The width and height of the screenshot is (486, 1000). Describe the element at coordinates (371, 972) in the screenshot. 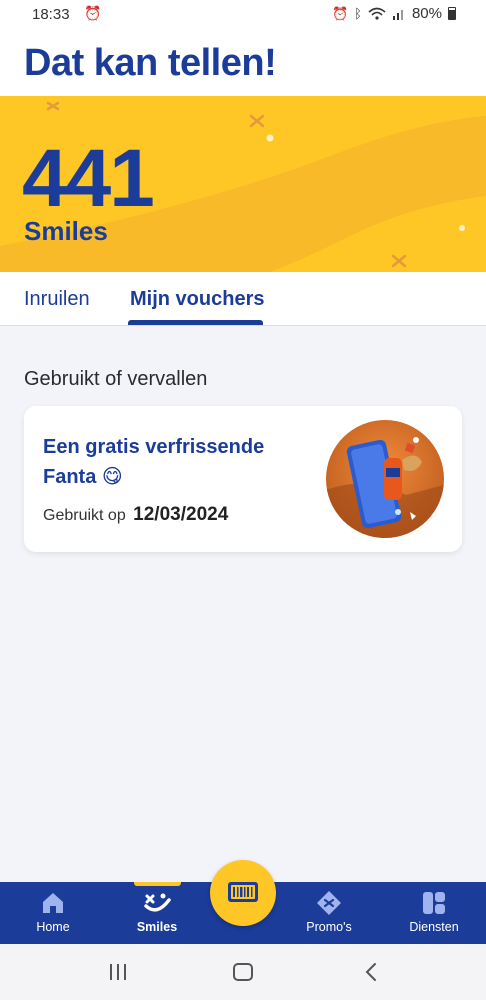

I see `back-icon` at that location.